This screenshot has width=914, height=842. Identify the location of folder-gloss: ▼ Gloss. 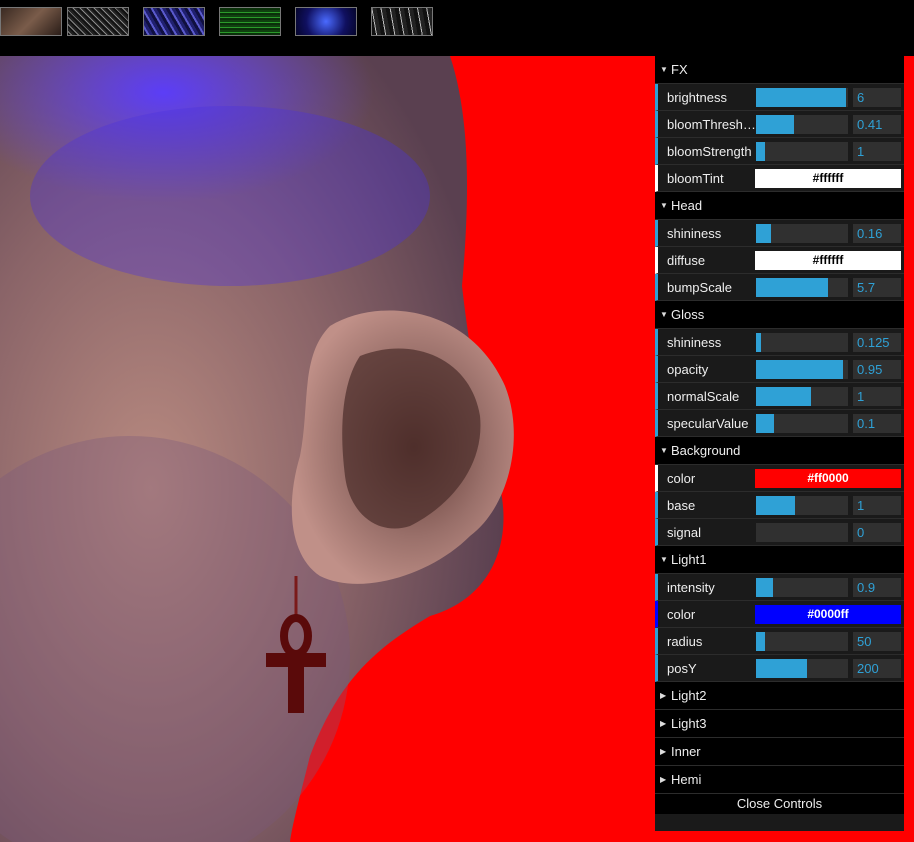
(779, 315).